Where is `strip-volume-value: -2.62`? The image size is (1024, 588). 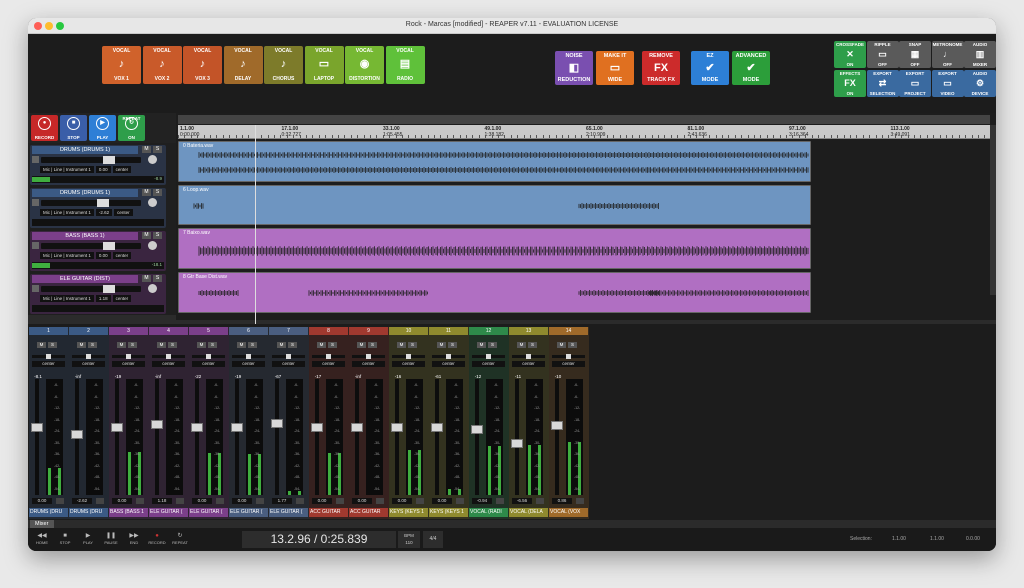 strip-volume-value: -2.62 is located at coordinates (82, 501).